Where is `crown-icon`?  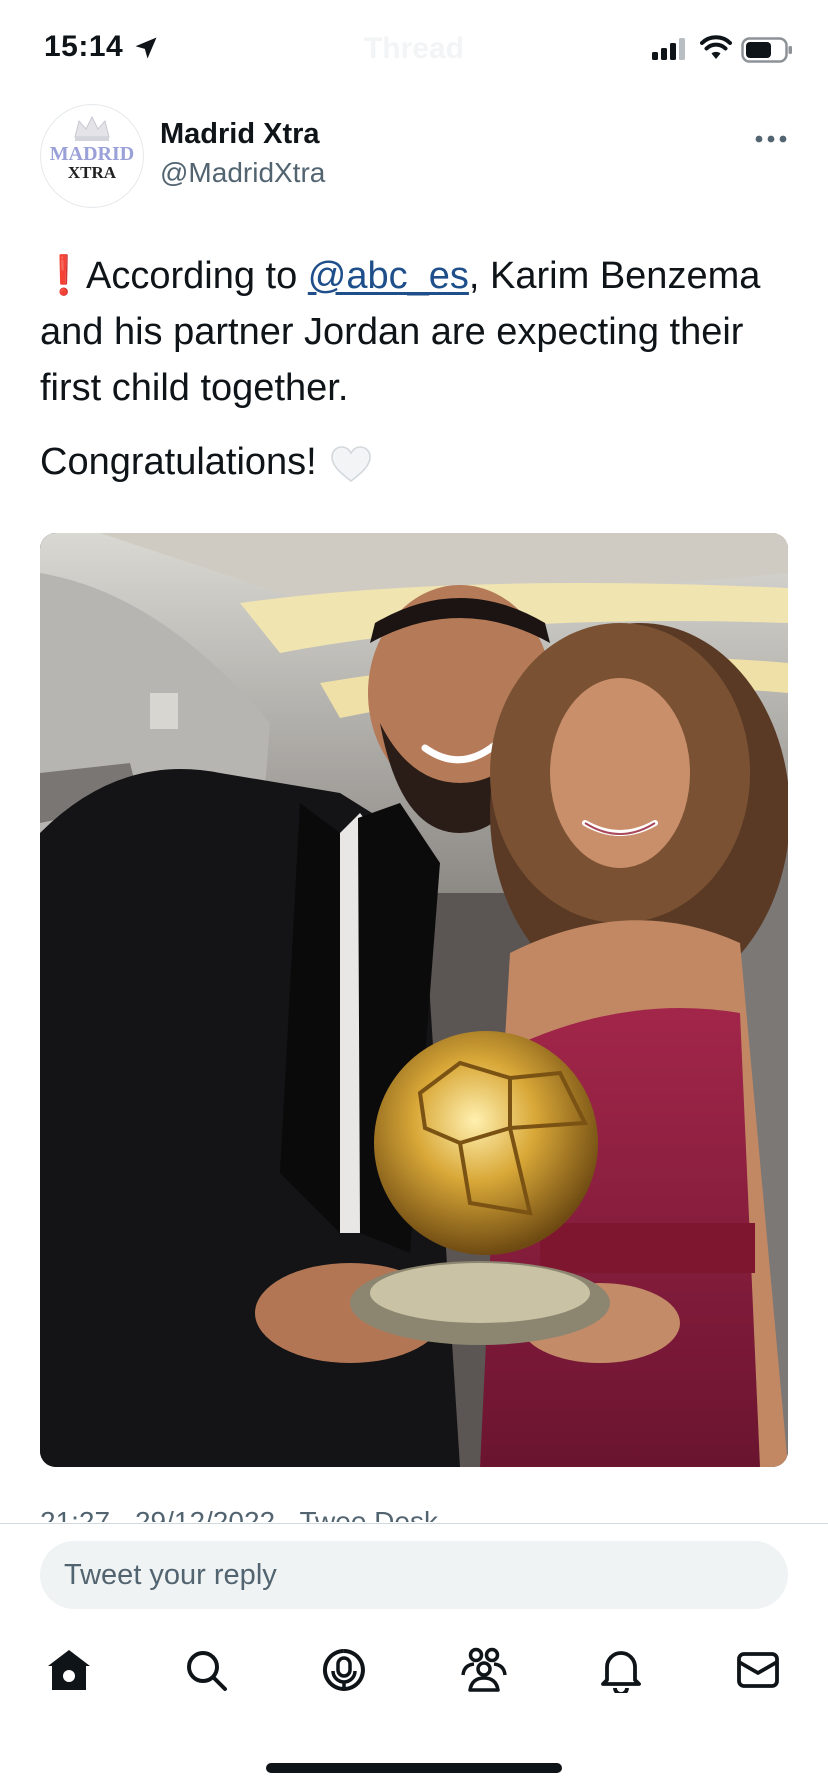 crown-icon is located at coordinates (92, 128).